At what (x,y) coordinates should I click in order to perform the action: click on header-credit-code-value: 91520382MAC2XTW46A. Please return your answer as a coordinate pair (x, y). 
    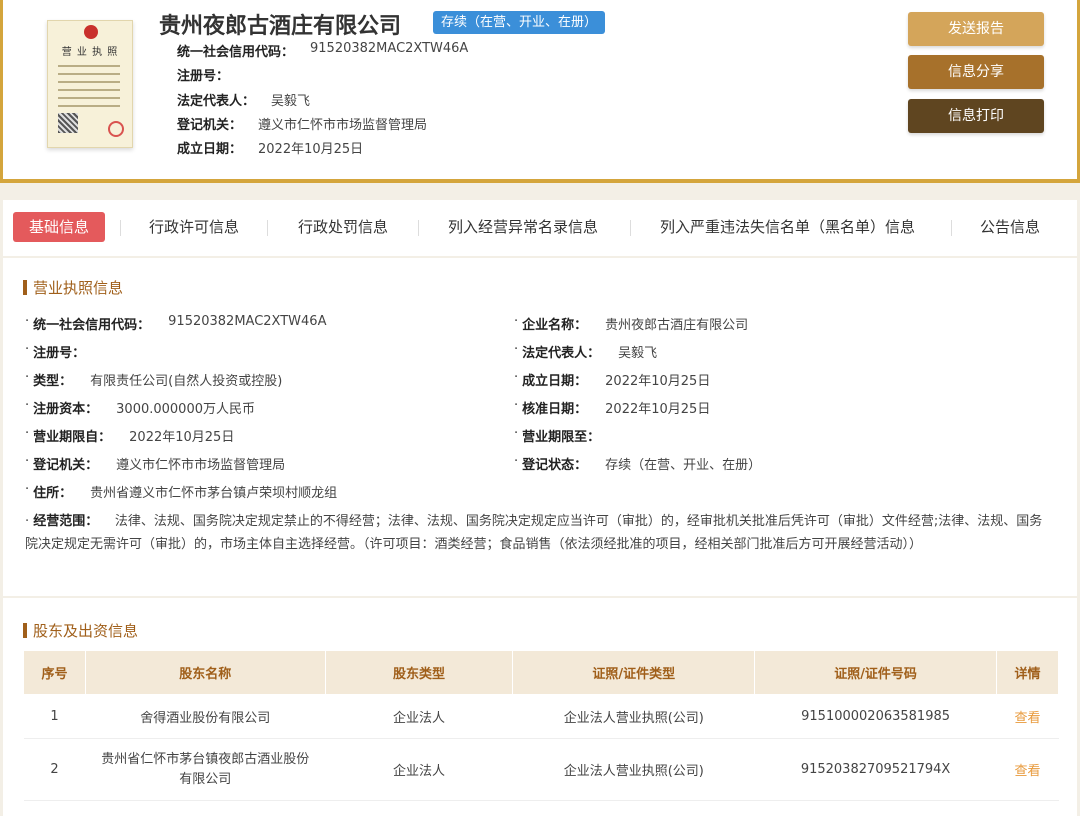
    Looking at the image, I should click on (389, 48).